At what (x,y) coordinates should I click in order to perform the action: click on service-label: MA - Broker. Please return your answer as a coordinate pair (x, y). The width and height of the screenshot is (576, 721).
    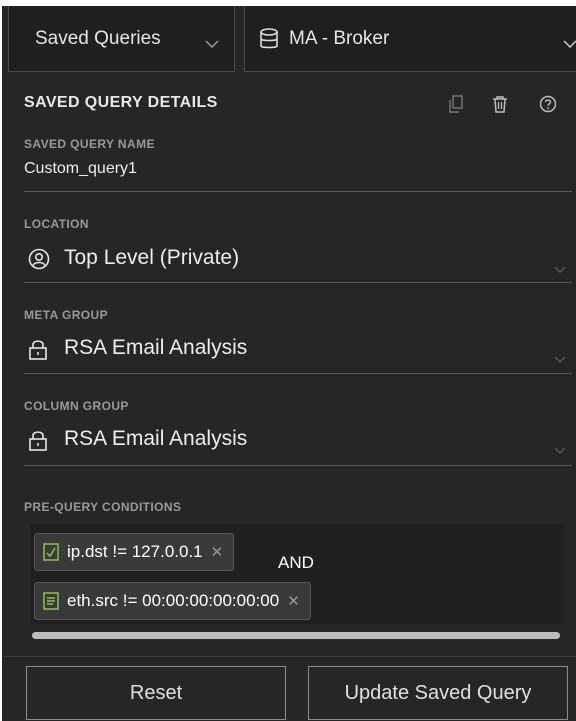
    Looking at the image, I should click on (339, 38).